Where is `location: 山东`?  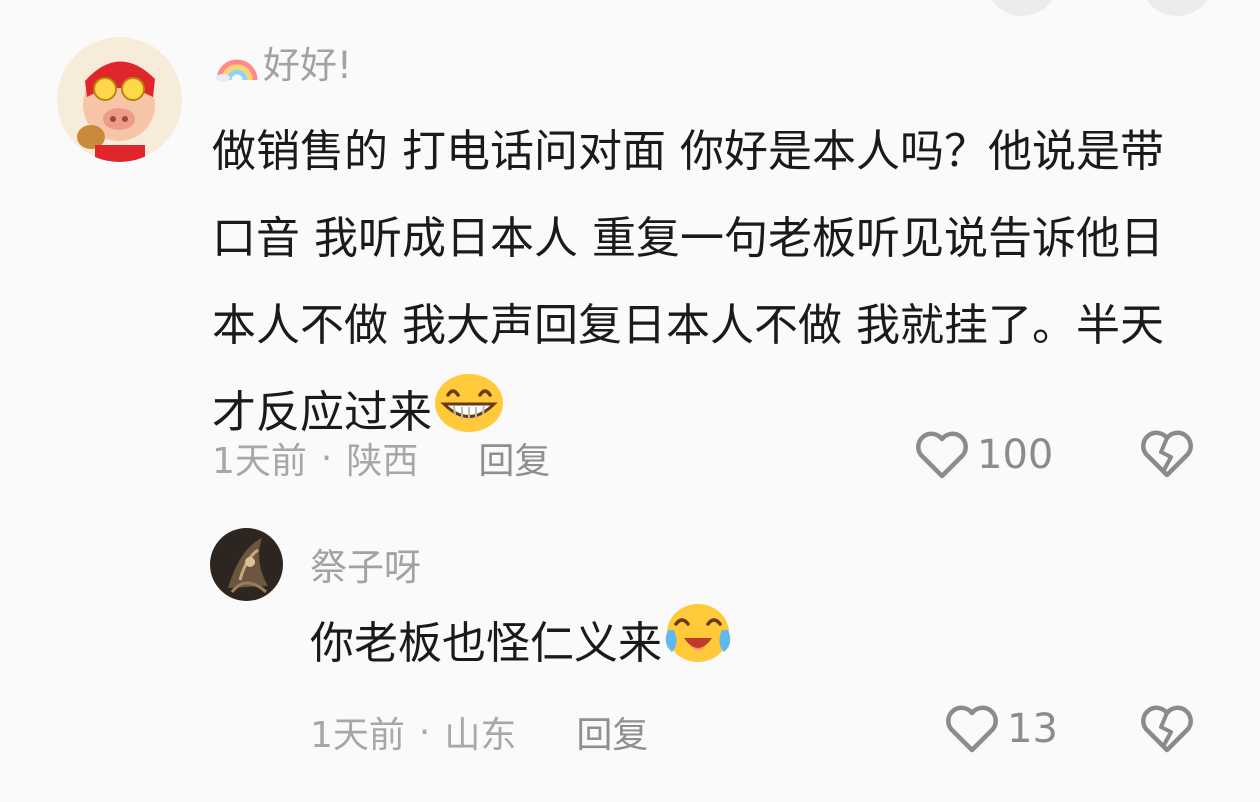
location: 山东 is located at coordinates (480, 735).